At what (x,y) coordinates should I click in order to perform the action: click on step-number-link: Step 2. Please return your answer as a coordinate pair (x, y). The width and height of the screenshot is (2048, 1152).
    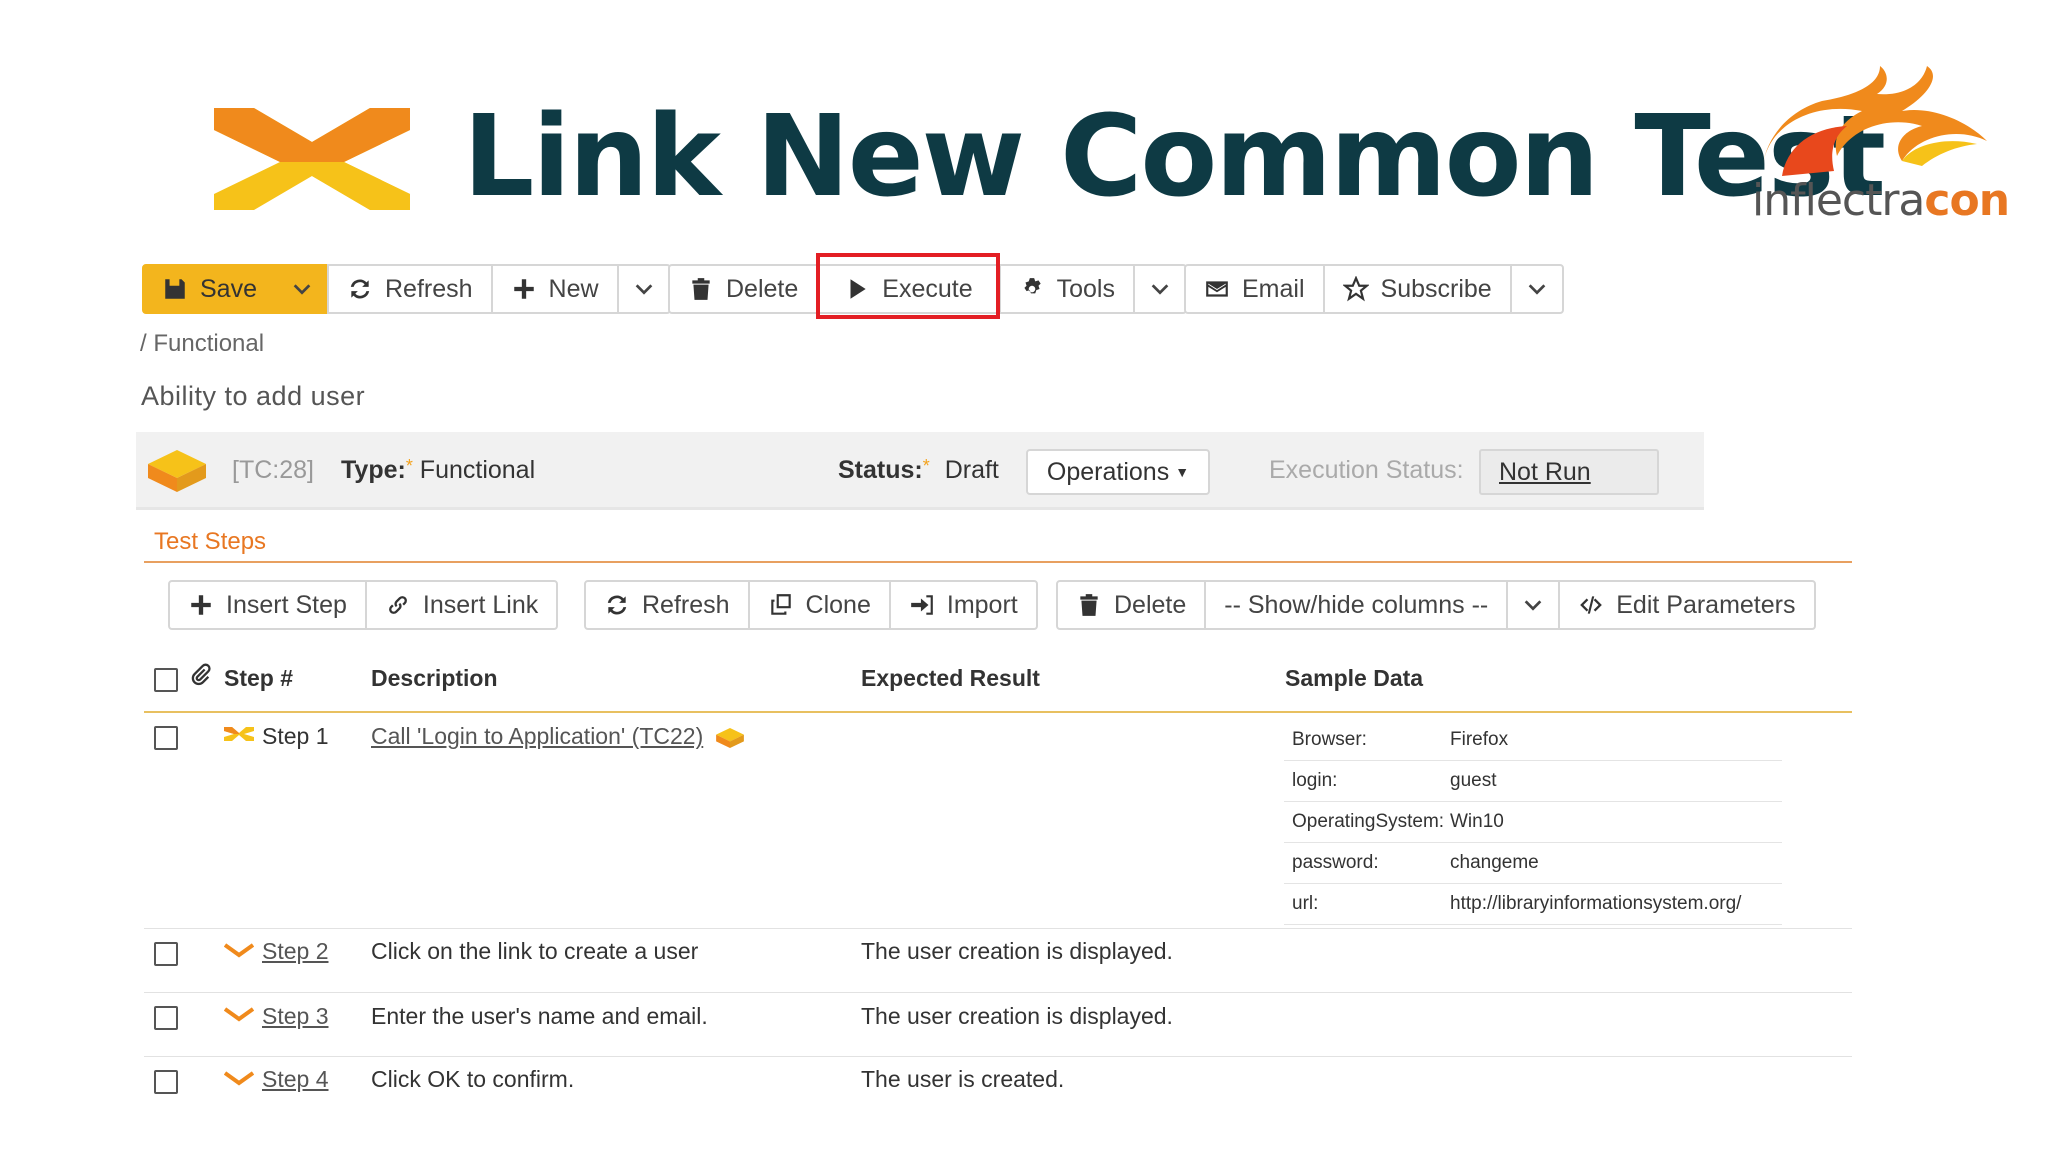
    Looking at the image, I should click on (295, 951).